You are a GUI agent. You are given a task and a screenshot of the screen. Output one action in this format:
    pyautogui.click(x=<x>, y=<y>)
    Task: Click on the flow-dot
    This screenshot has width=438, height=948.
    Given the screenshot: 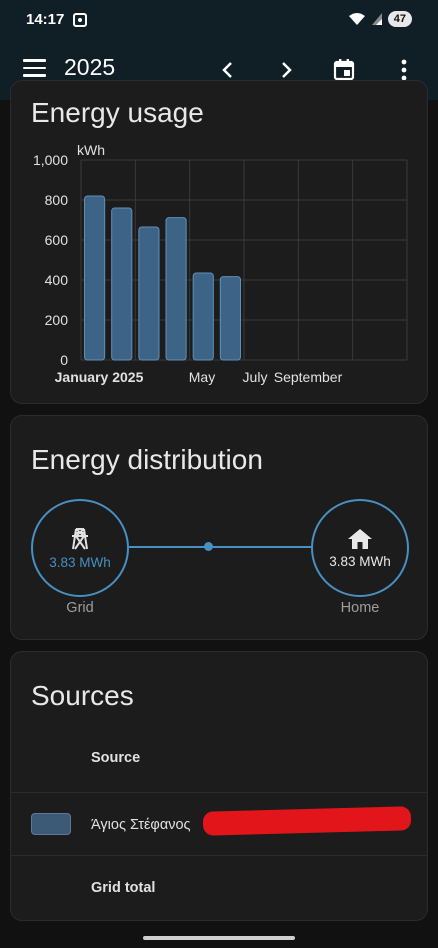 What is the action you would take?
    pyautogui.click(x=208, y=546)
    